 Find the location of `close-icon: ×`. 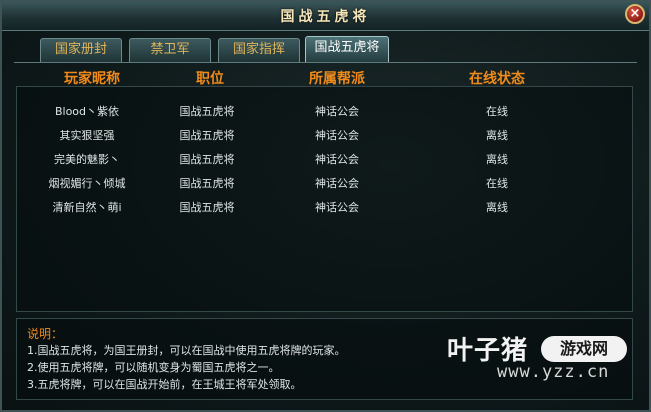

close-icon: × is located at coordinates (635, 14).